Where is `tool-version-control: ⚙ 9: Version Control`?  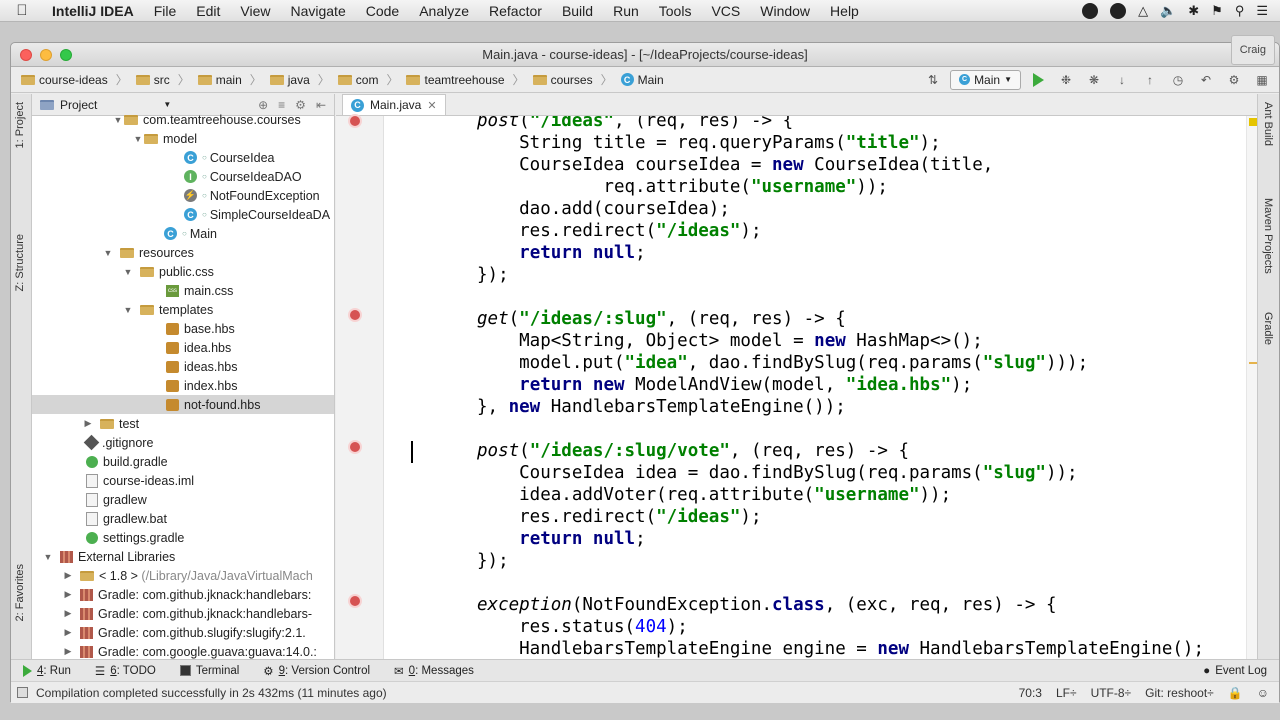
tool-version-control: ⚙ 9: Version Control is located at coordinates (316, 671).